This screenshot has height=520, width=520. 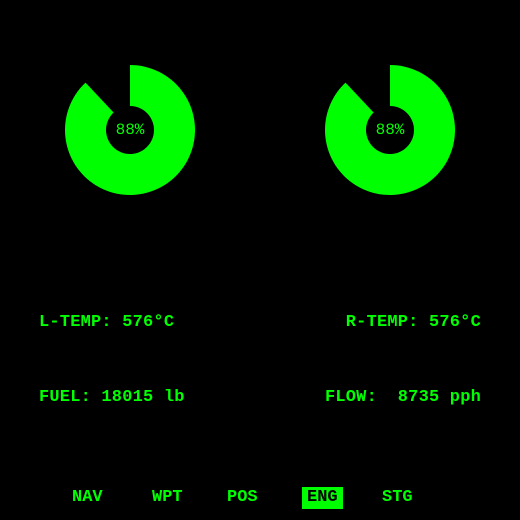 I want to click on fuel-flow-readout: FLOW: 8735 pph, so click(x=402, y=397).